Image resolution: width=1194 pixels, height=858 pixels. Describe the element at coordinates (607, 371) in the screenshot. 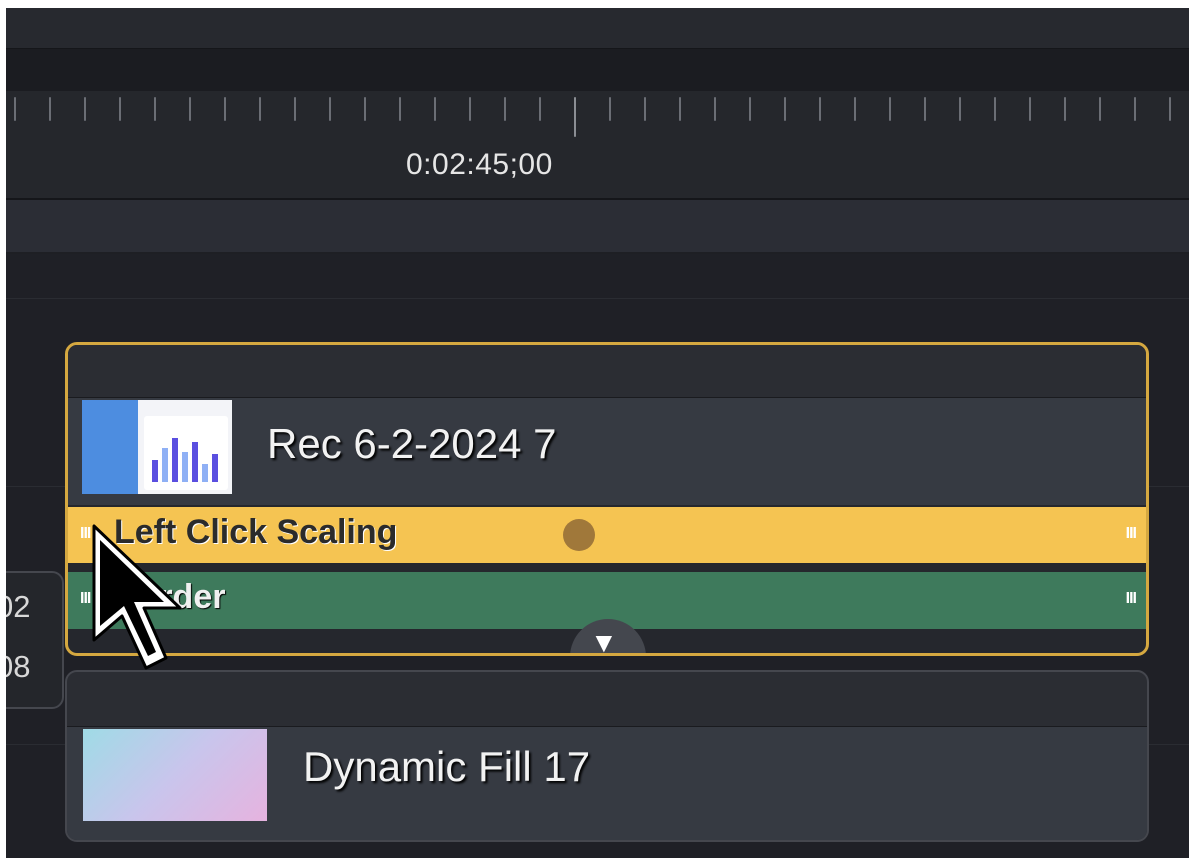

I see `clip-header` at that location.